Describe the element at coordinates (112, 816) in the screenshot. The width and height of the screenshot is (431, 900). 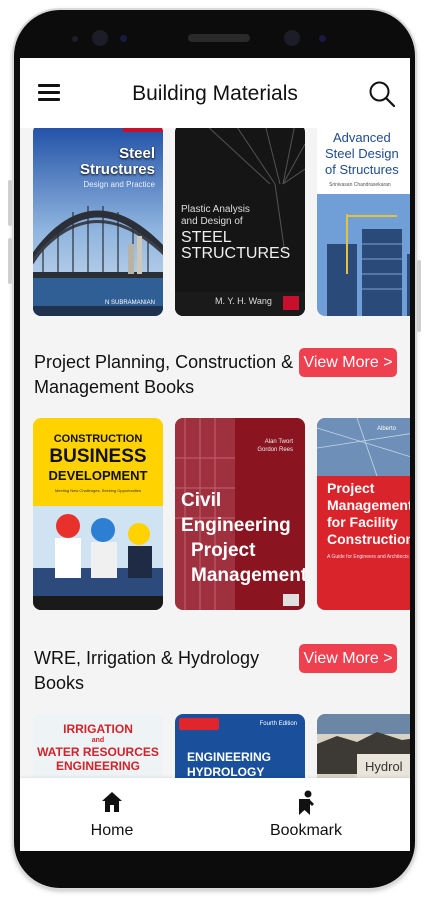
I see `nav-home: Home` at that location.